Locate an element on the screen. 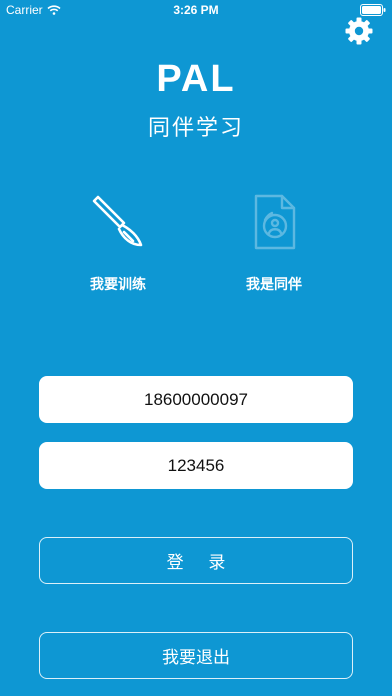 Image resolution: width=392 pixels, height=696 pixels. exit-button: 我要退出 is located at coordinates (196, 655).